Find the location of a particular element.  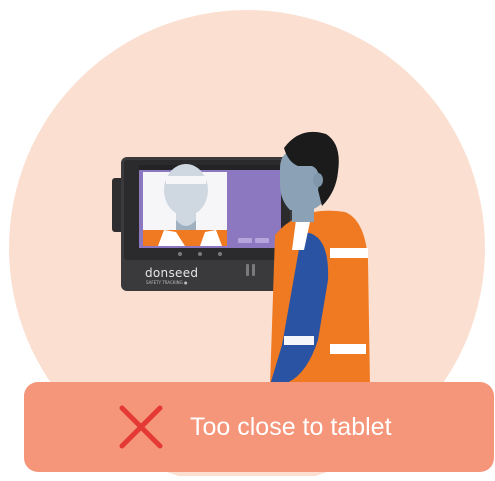

warning-message: Too close to tablet is located at coordinates (291, 427).